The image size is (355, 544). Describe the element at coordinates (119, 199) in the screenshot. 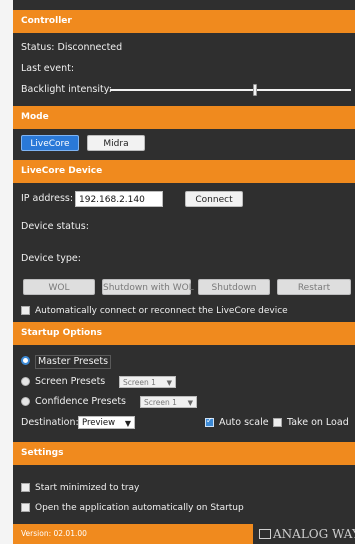

I see `ip-address-input: 192.168.2.140` at that location.